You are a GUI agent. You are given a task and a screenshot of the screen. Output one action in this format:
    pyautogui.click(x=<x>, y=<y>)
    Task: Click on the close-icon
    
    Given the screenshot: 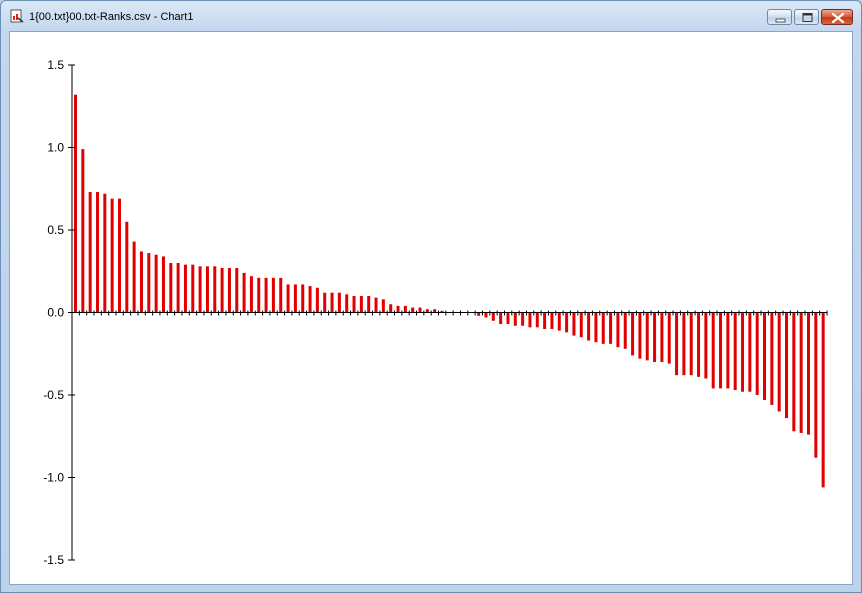 What is the action you would take?
    pyautogui.click(x=838, y=18)
    